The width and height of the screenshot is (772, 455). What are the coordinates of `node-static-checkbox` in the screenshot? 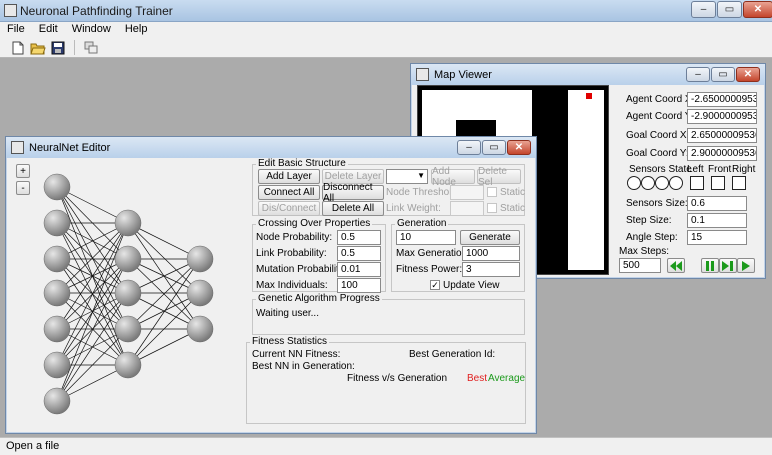 It's located at (492, 192).